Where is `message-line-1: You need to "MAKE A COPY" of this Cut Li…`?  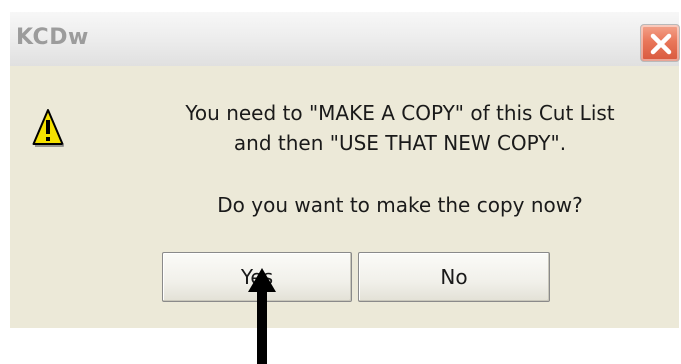 message-line-1: You need to "MAKE A COPY" of this Cut Li… is located at coordinates (400, 113).